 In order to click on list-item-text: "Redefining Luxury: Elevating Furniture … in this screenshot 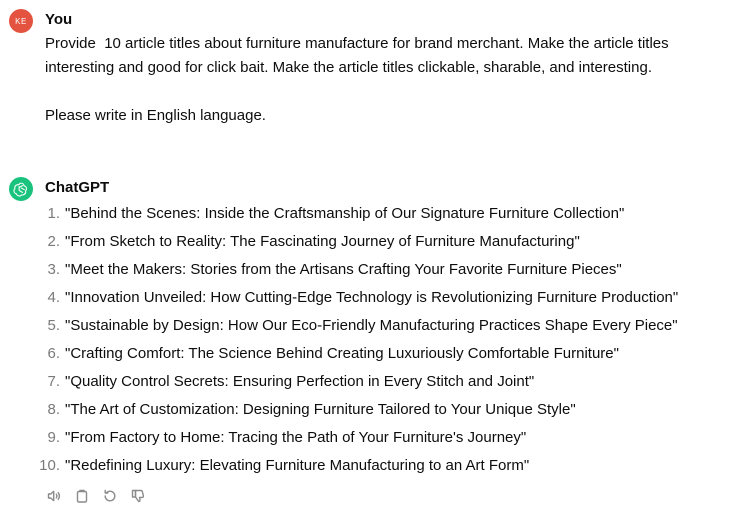, I will do `click(297, 465)`.